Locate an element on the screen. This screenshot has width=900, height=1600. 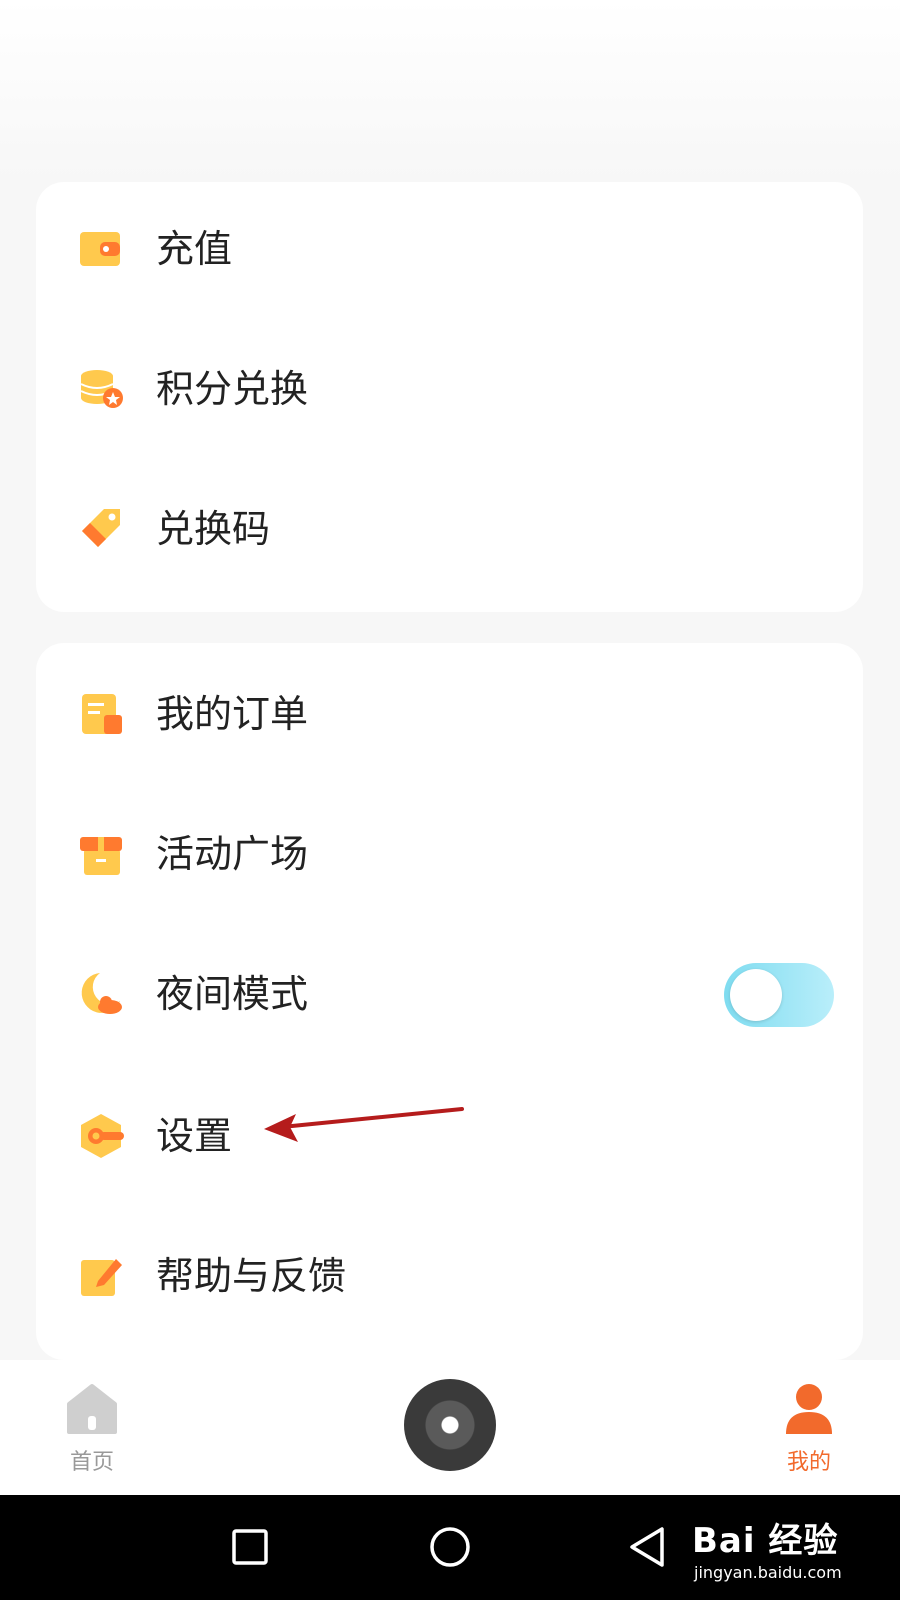
menu-item-label: 兑换码 is located at coordinates (213, 529).